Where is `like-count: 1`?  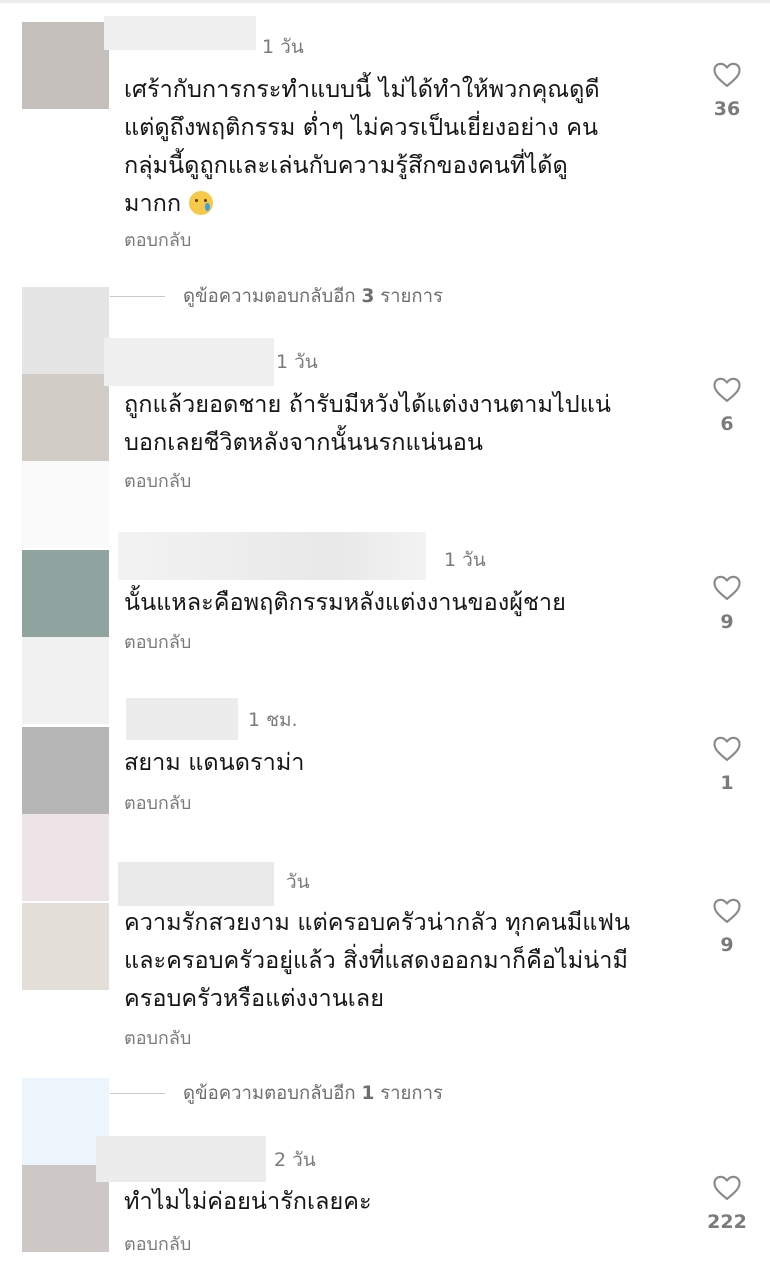 like-count: 1 is located at coordinates (727, 783).